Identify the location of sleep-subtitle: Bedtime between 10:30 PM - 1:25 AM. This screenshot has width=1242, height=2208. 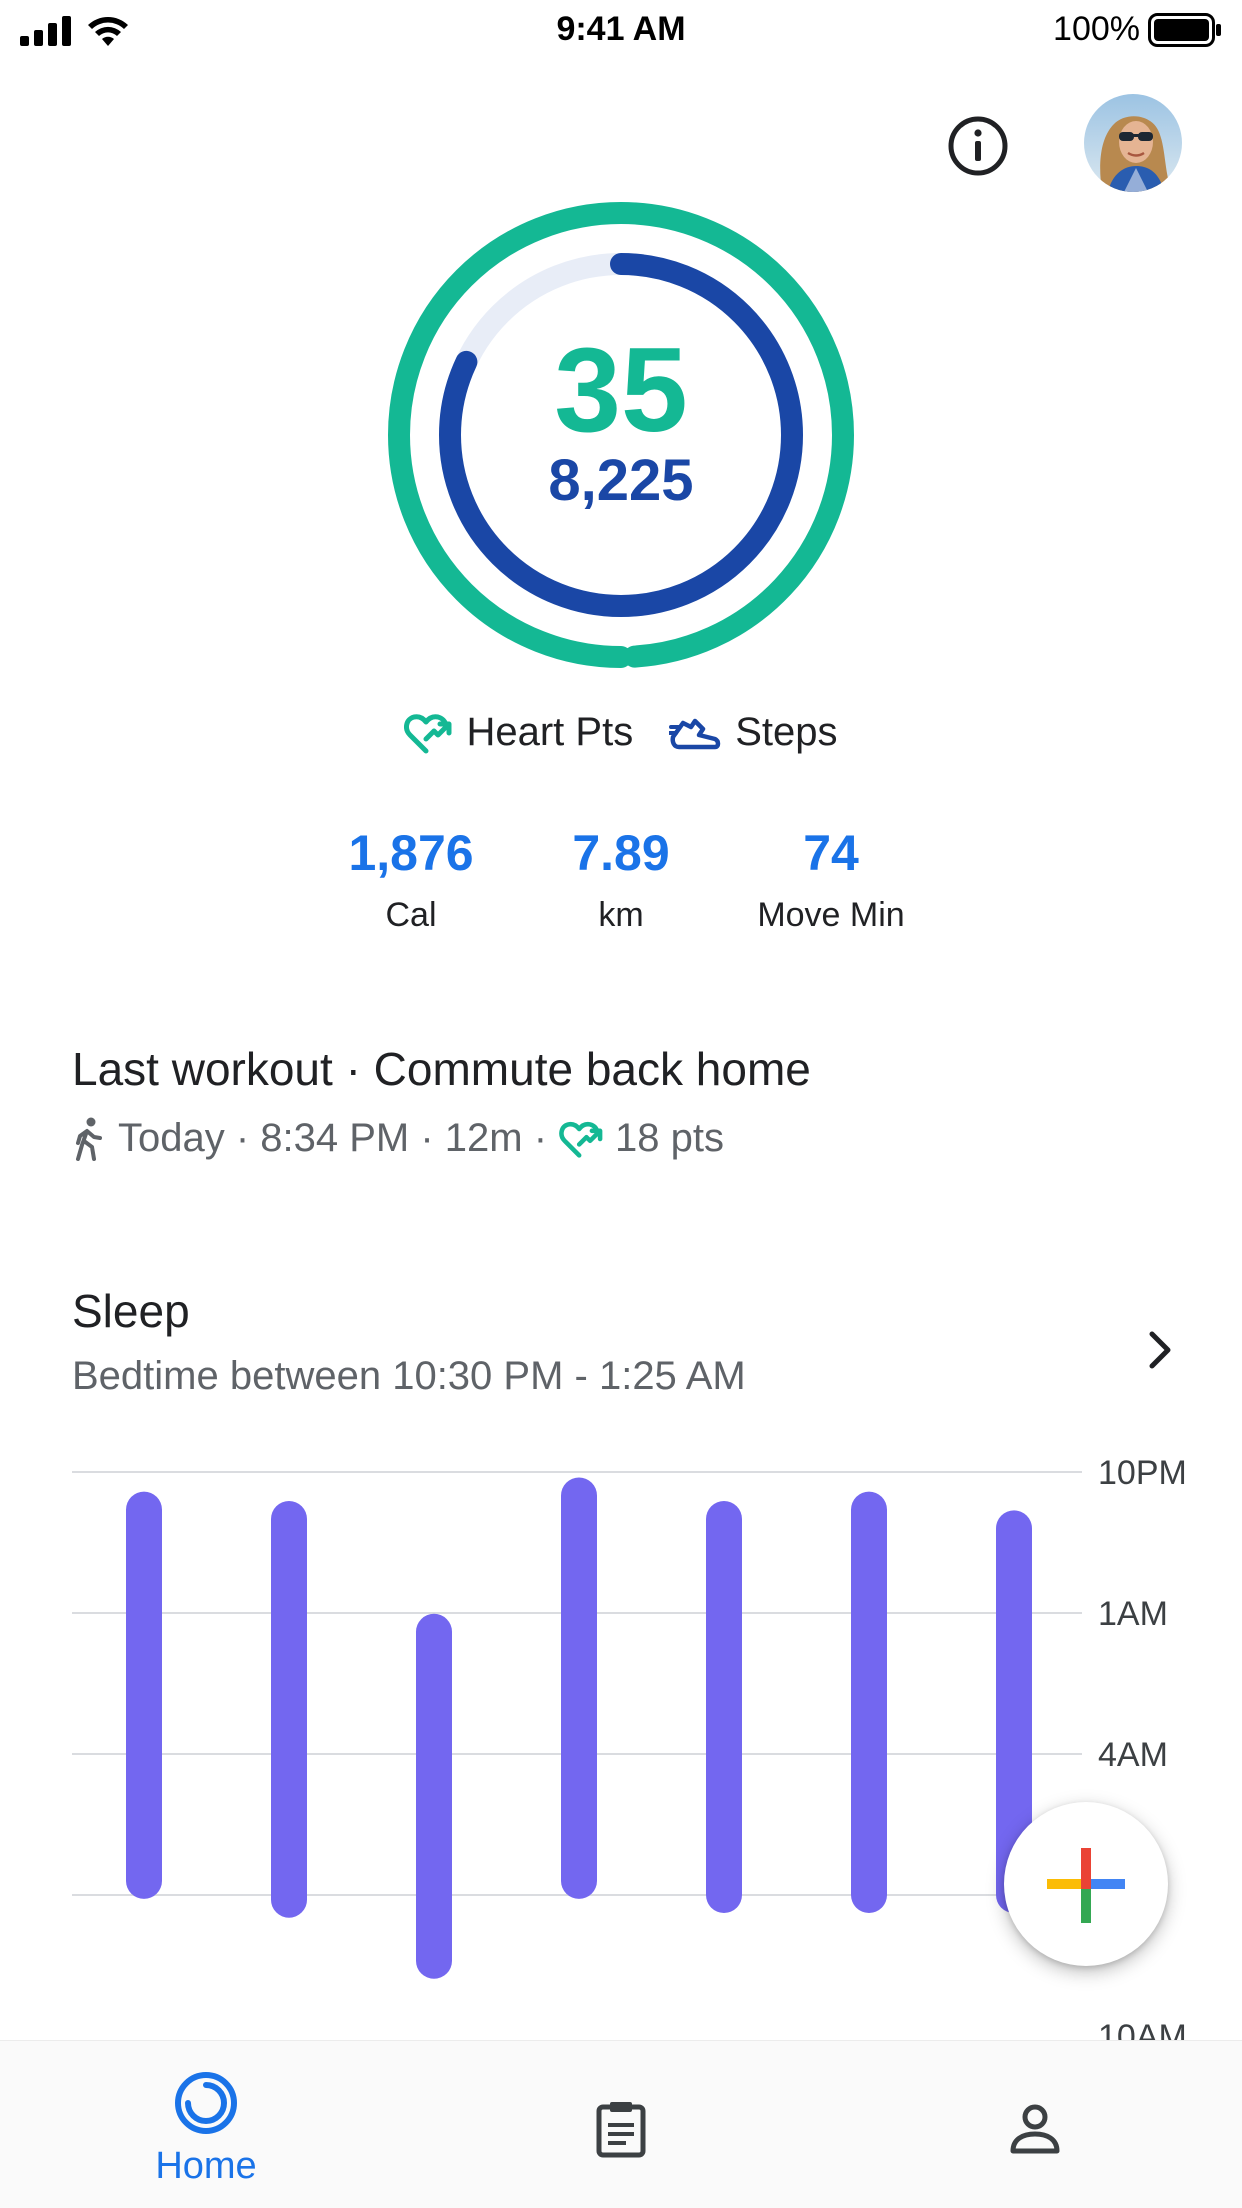
(409, 1376).